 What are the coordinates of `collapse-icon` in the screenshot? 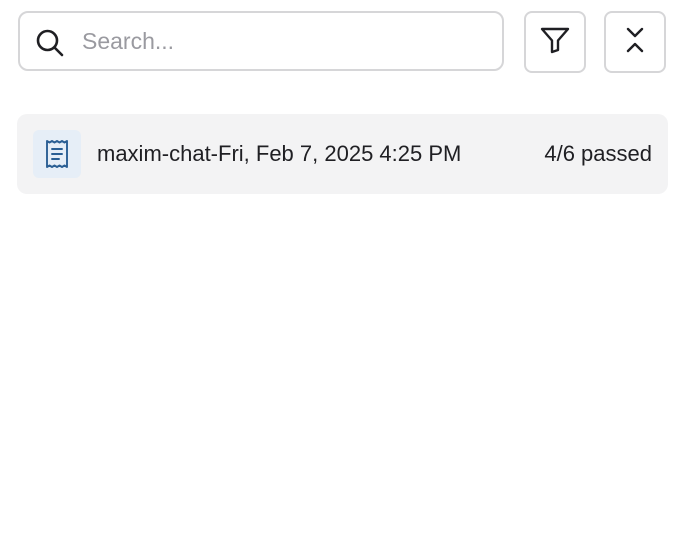 It's located at (635, 42).